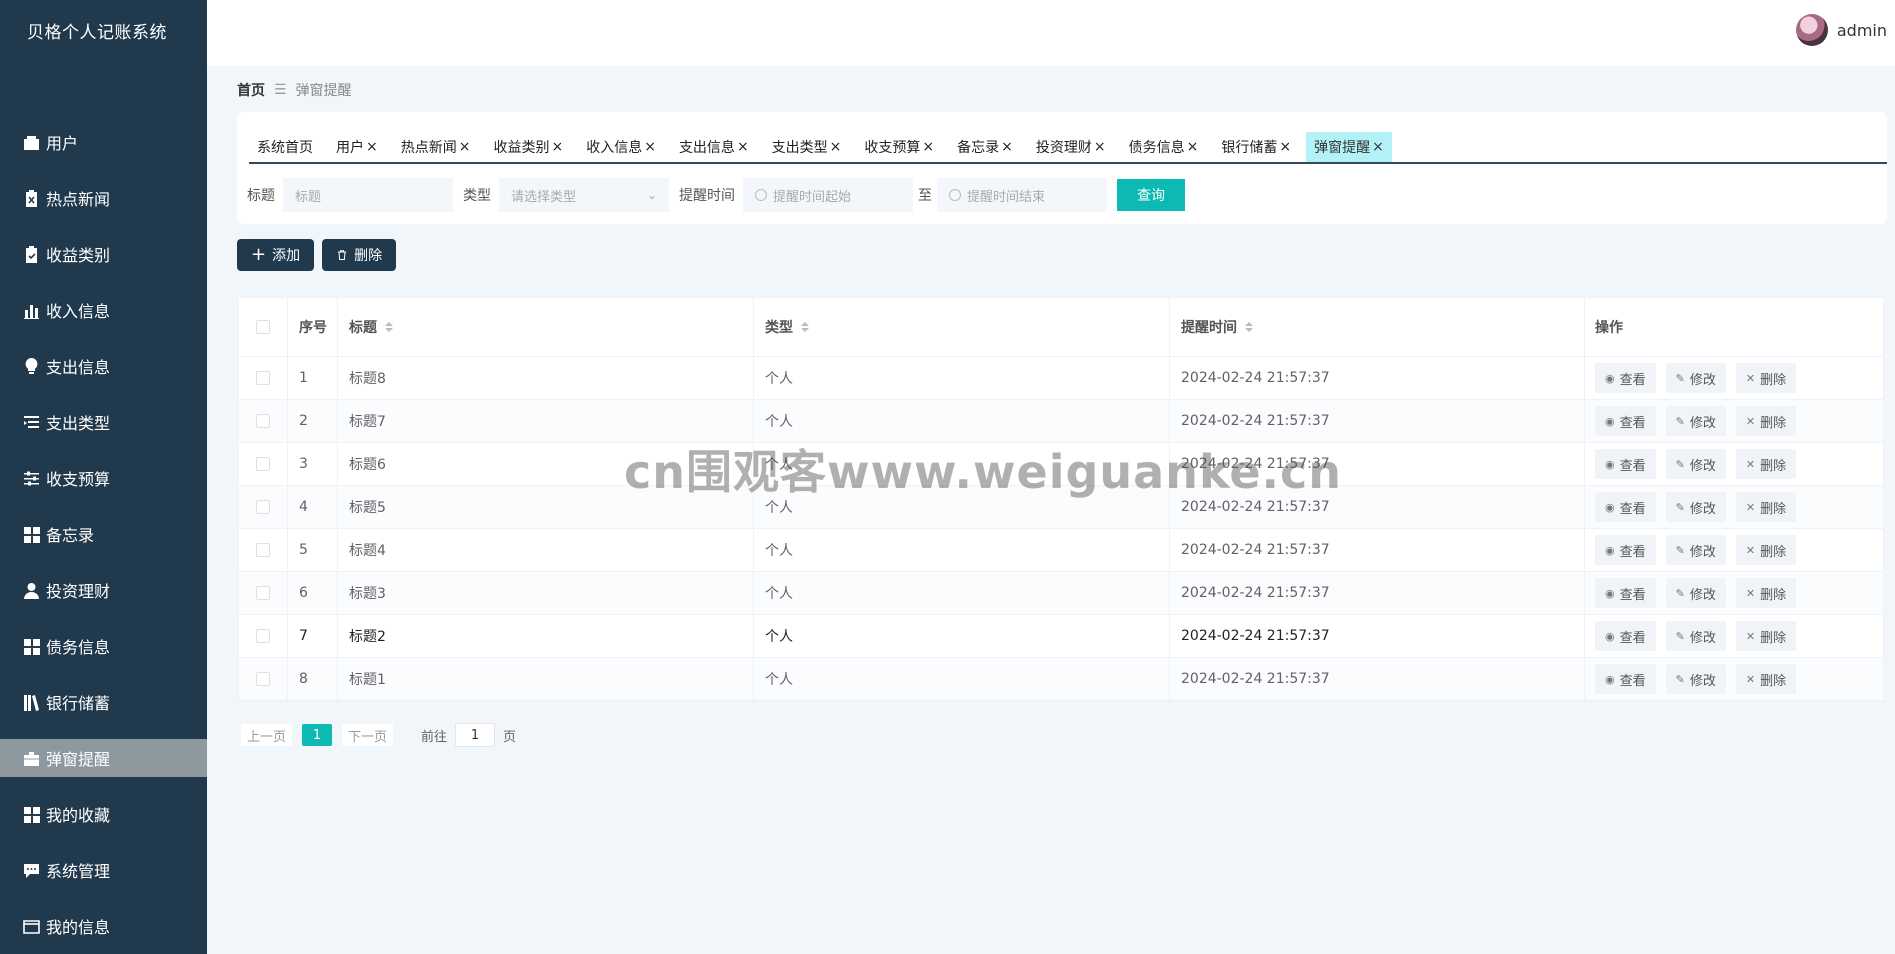  Describe the element at coordinates (1680, 421) in the screenshot. I see `edit-icon: ✎` at that location.